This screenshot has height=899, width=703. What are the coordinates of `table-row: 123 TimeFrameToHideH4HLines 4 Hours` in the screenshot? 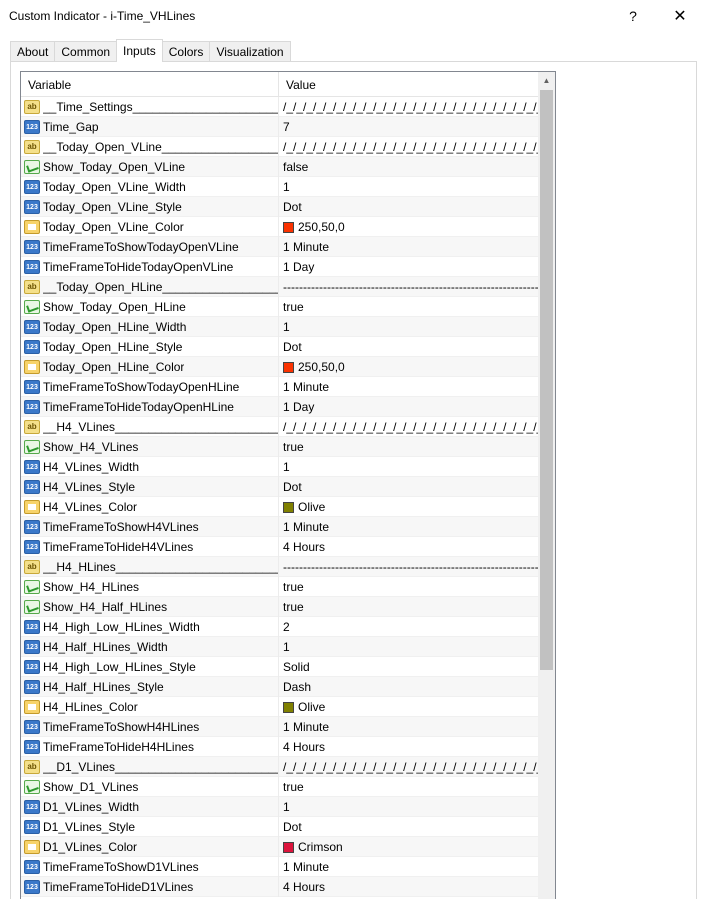 It's located at (280, 747).